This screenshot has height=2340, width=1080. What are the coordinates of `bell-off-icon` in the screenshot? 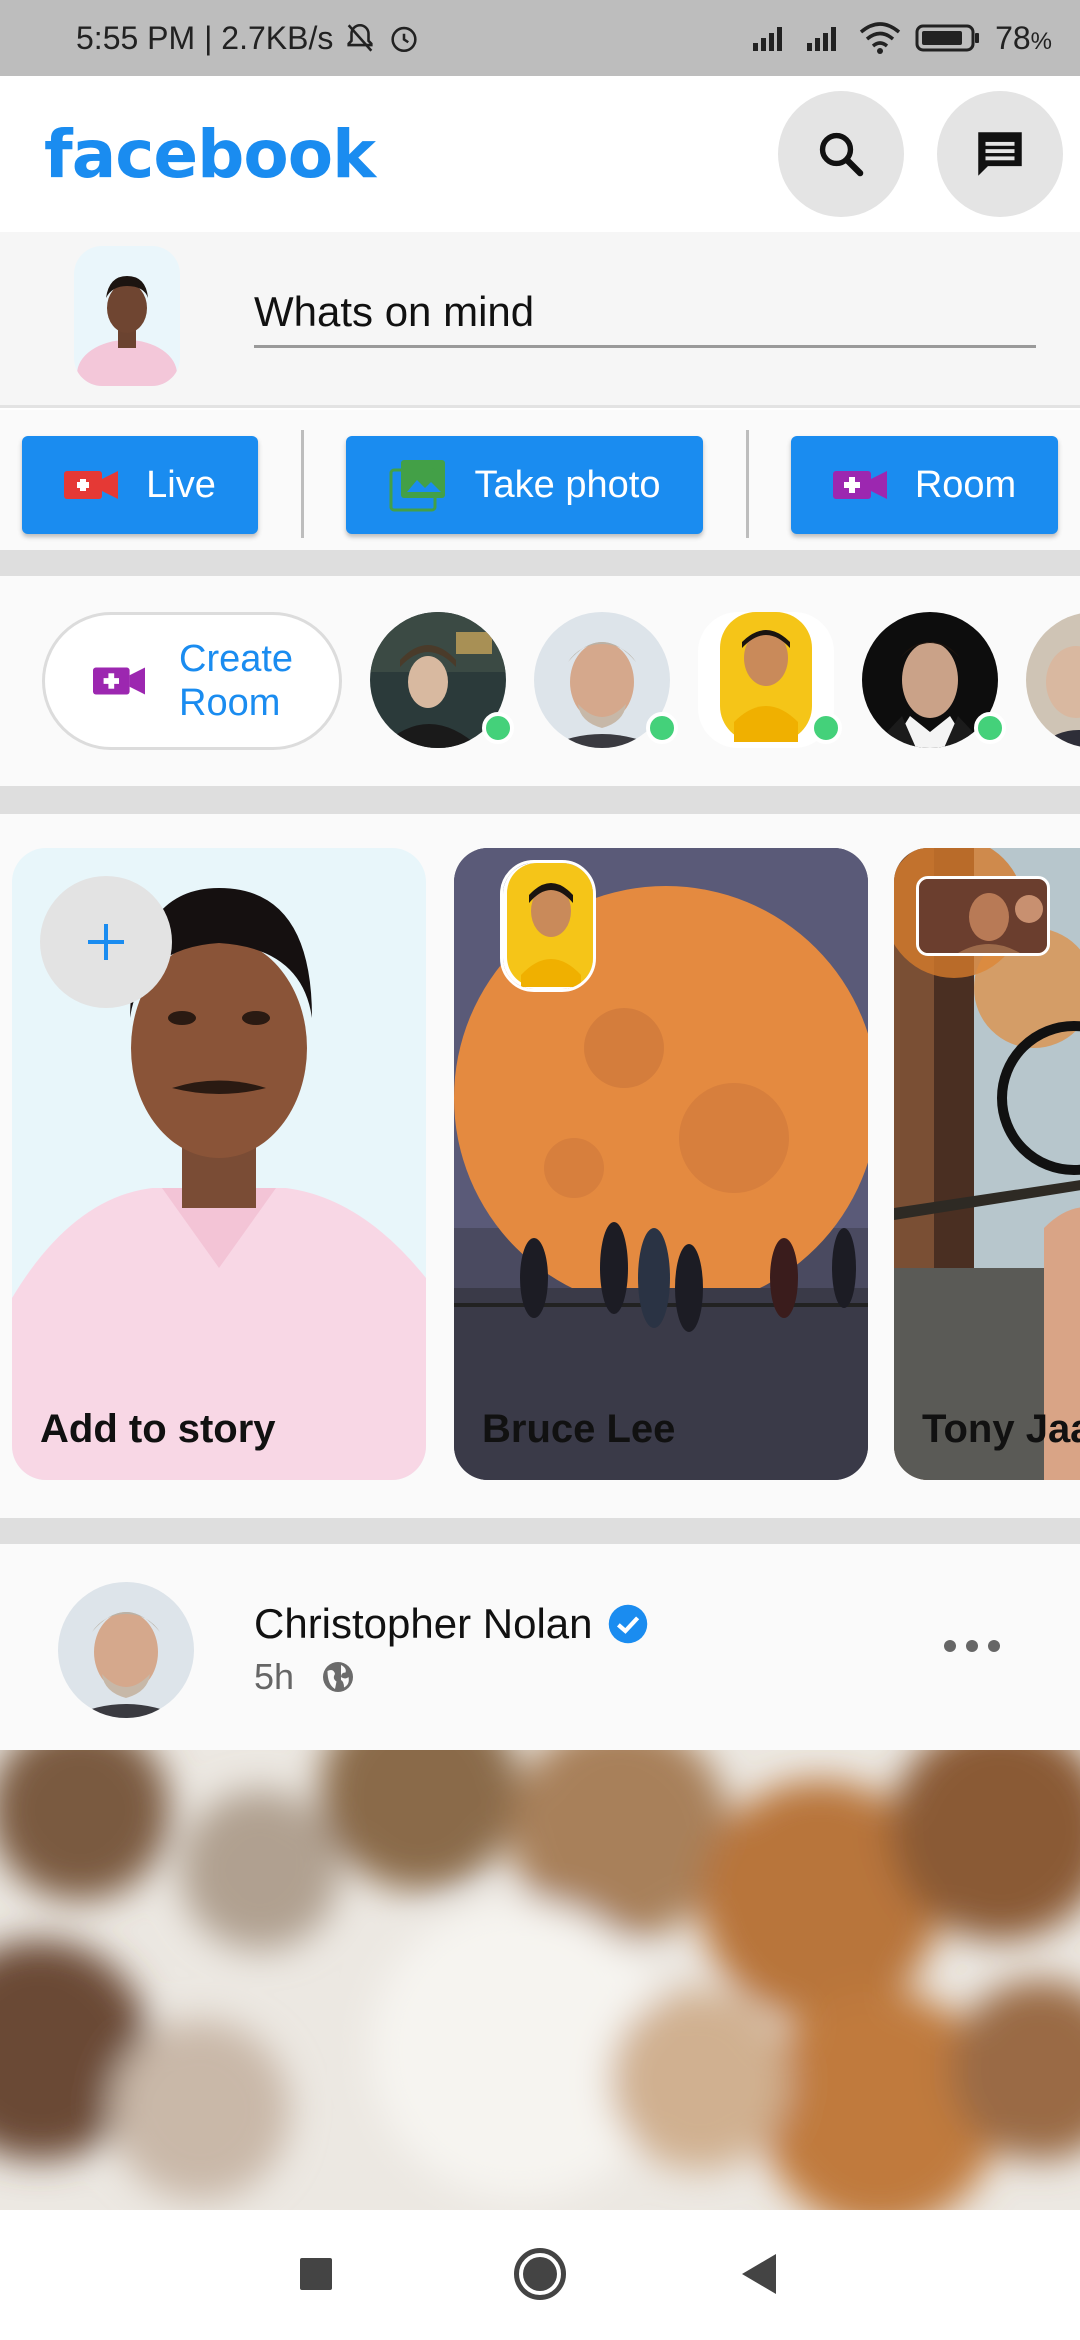 It's located at (360, 37).